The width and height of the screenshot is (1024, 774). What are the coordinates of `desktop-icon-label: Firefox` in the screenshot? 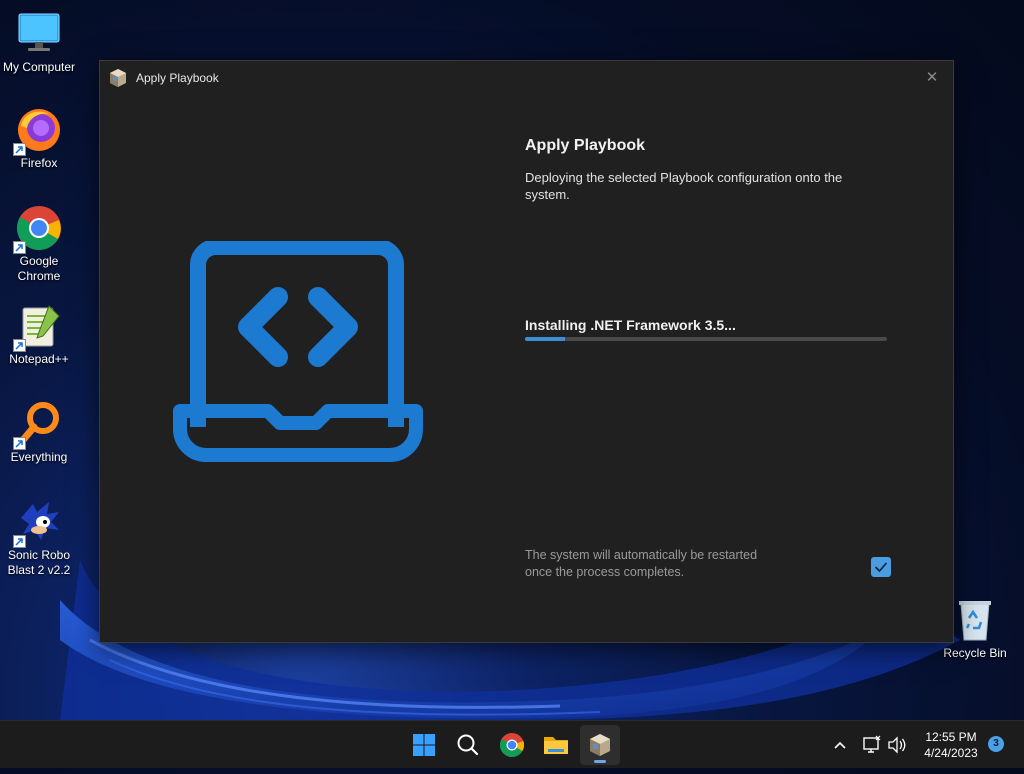 It's located at (39, 163).